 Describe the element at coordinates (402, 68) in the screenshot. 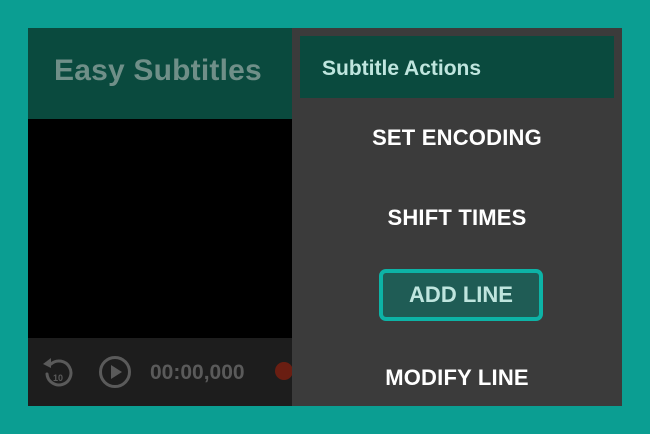

I see `menu-header-title: Subtitle Actions` at that location.